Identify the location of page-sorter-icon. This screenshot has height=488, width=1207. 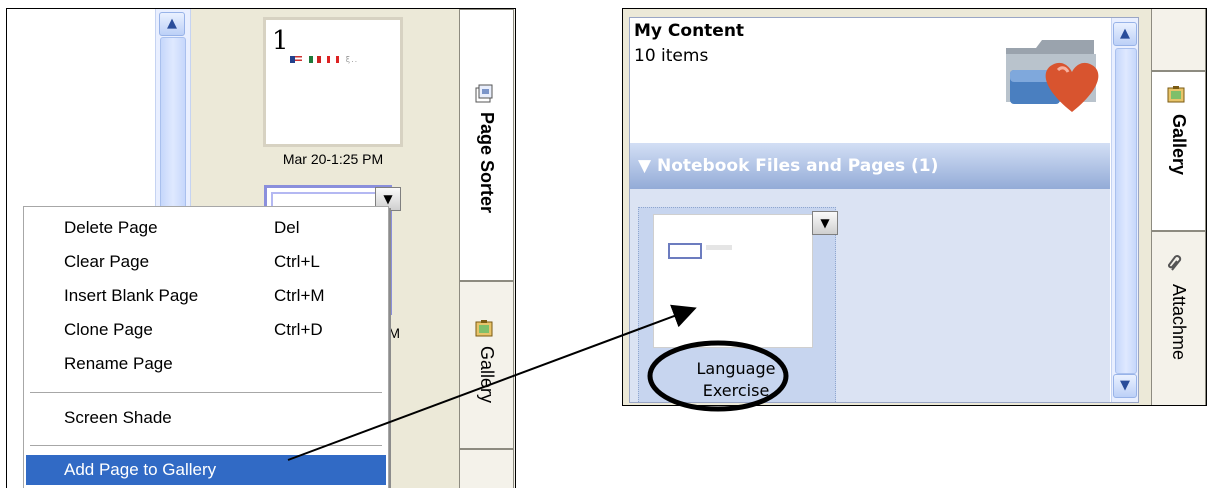
(484, 93).